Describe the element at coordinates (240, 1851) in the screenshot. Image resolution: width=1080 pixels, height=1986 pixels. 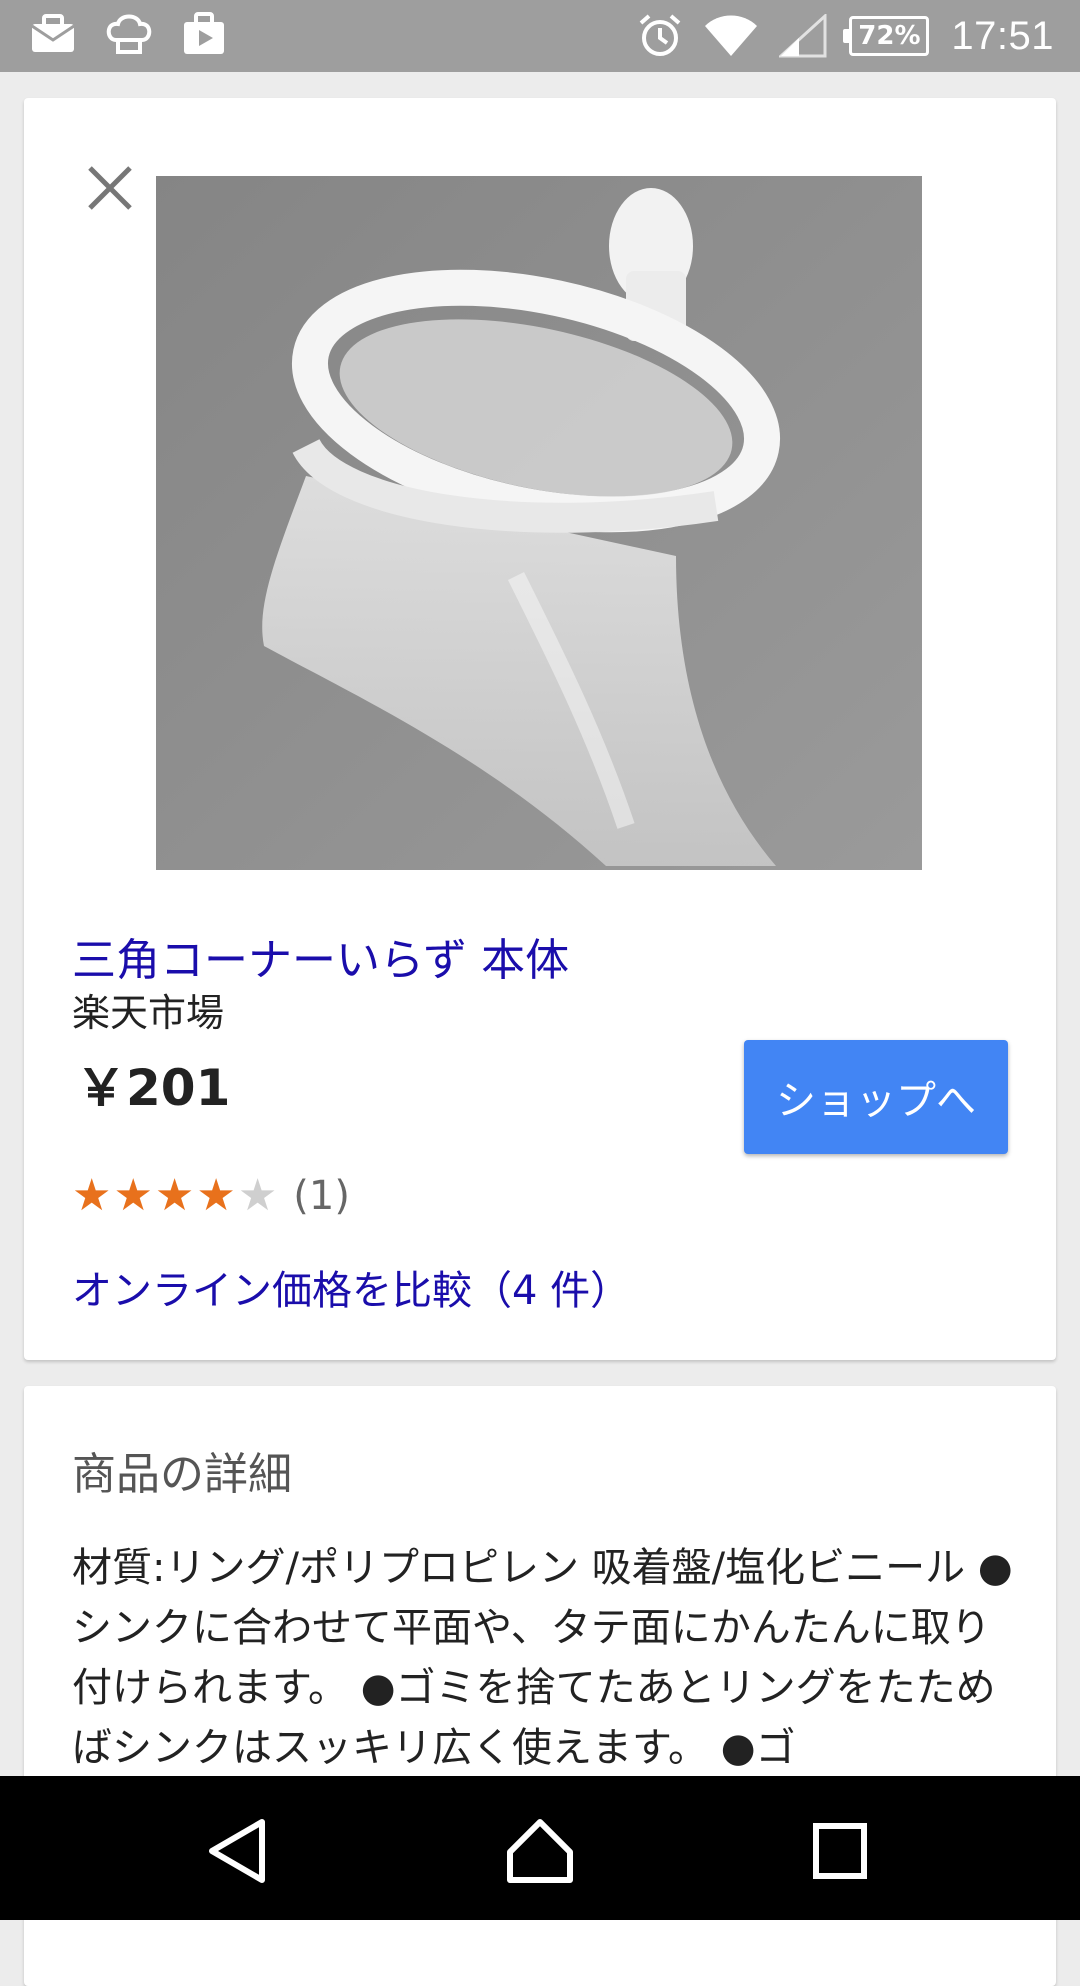
I see `back-icon` at that location.